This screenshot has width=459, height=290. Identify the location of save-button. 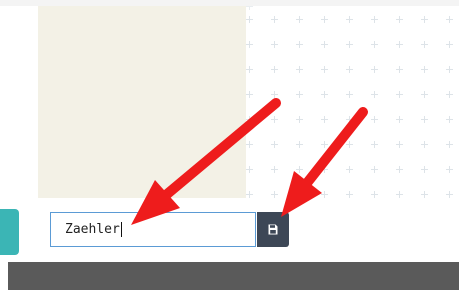
(273, 229).